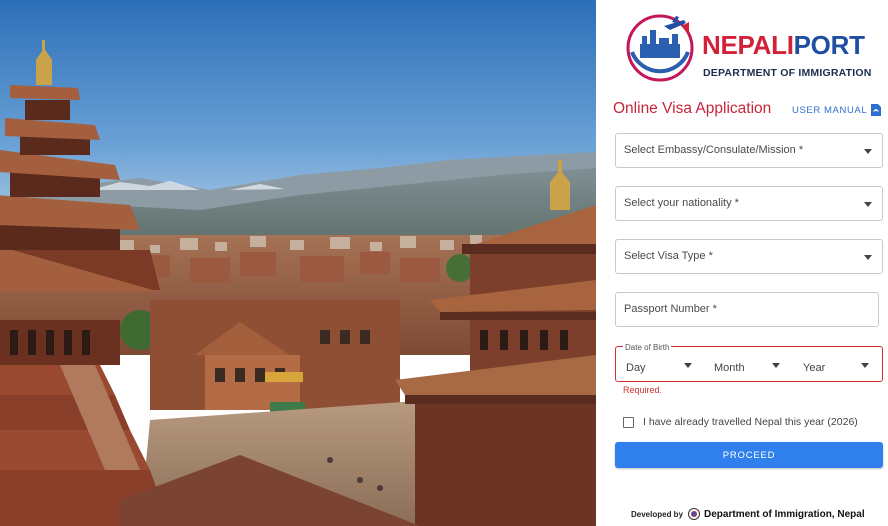 This screenshot has height=526, width=888. Describe the element at coordinates (784, 514) in the screenshot. I see `department-label: Department of Immigration, Nepal` at that location.